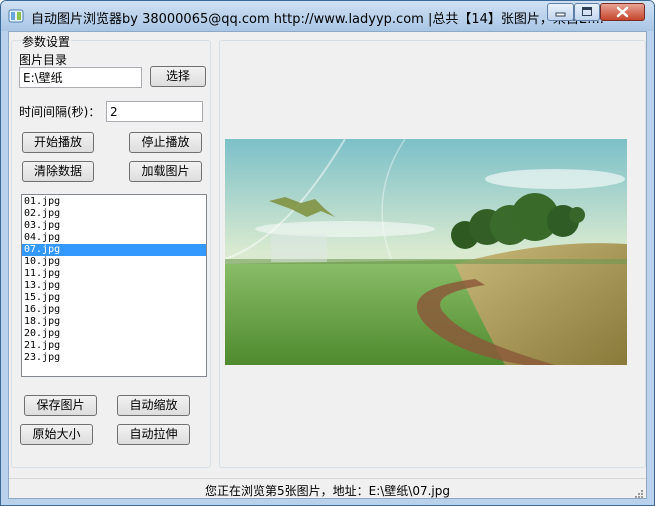 The width and height of the screenshot is (655, 506). I want to click on choose-button: 选择, so click(178, 76).